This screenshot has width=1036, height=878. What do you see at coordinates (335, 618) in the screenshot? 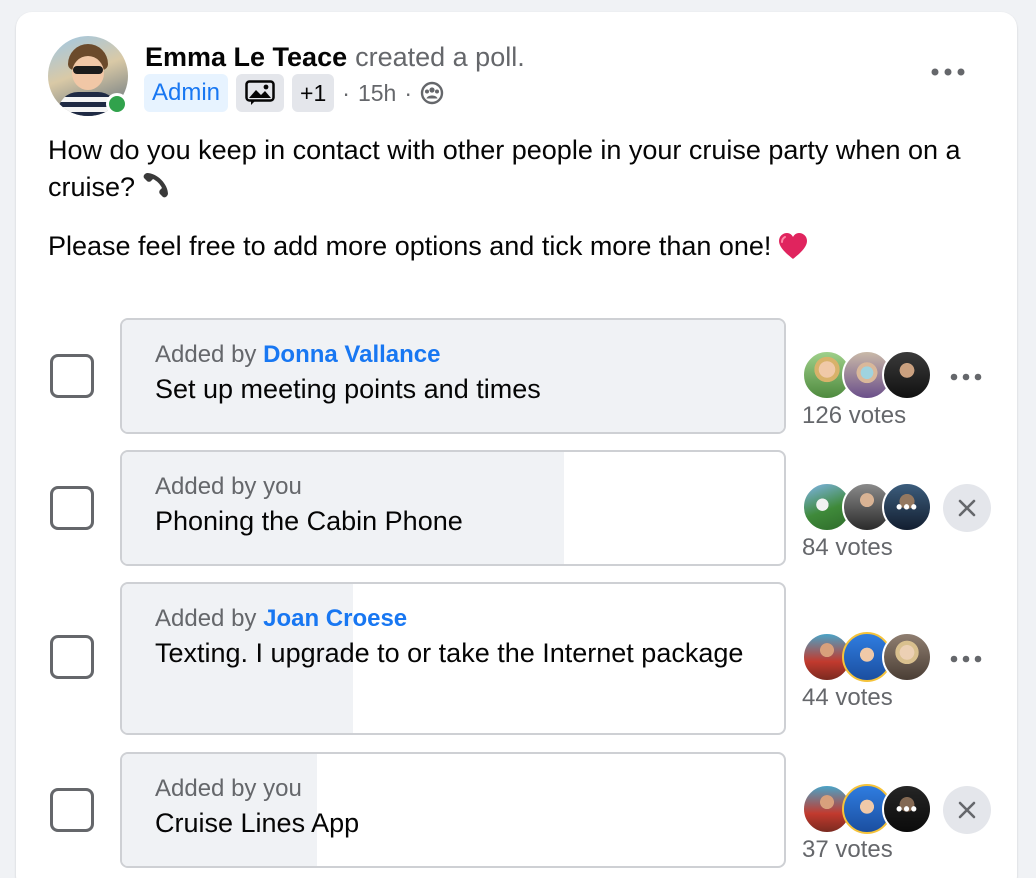
I see `added-by-name-link: Joan Croese` at bounding box center [335, 618].